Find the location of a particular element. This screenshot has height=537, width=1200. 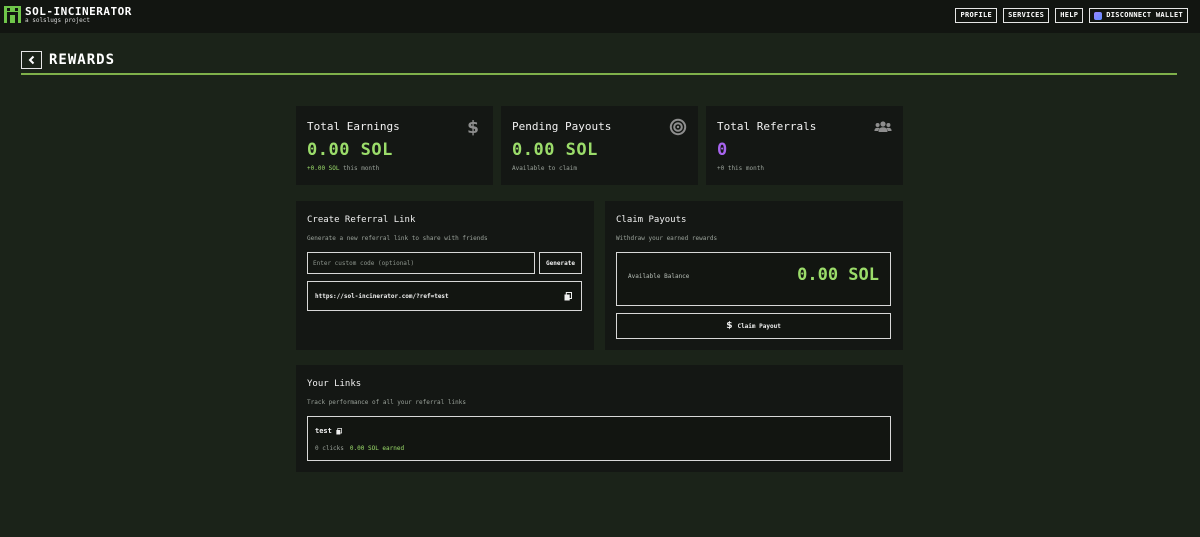

create-referral-link-title: Create Referral Link is located at coordinates (361, 220).